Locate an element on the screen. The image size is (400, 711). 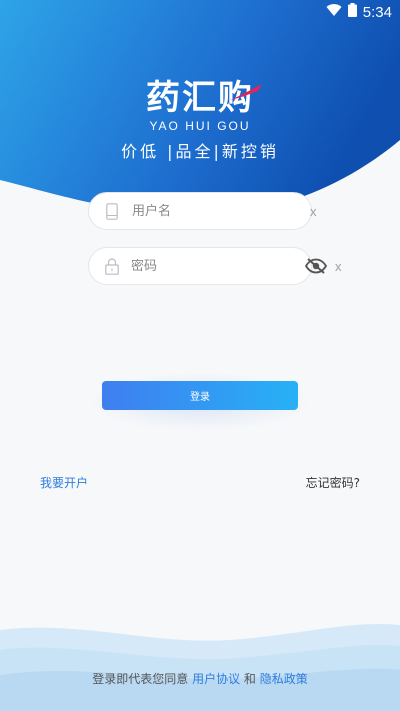
slogan: 价低 |品全|新控销 is located at coordinates (200, 151).